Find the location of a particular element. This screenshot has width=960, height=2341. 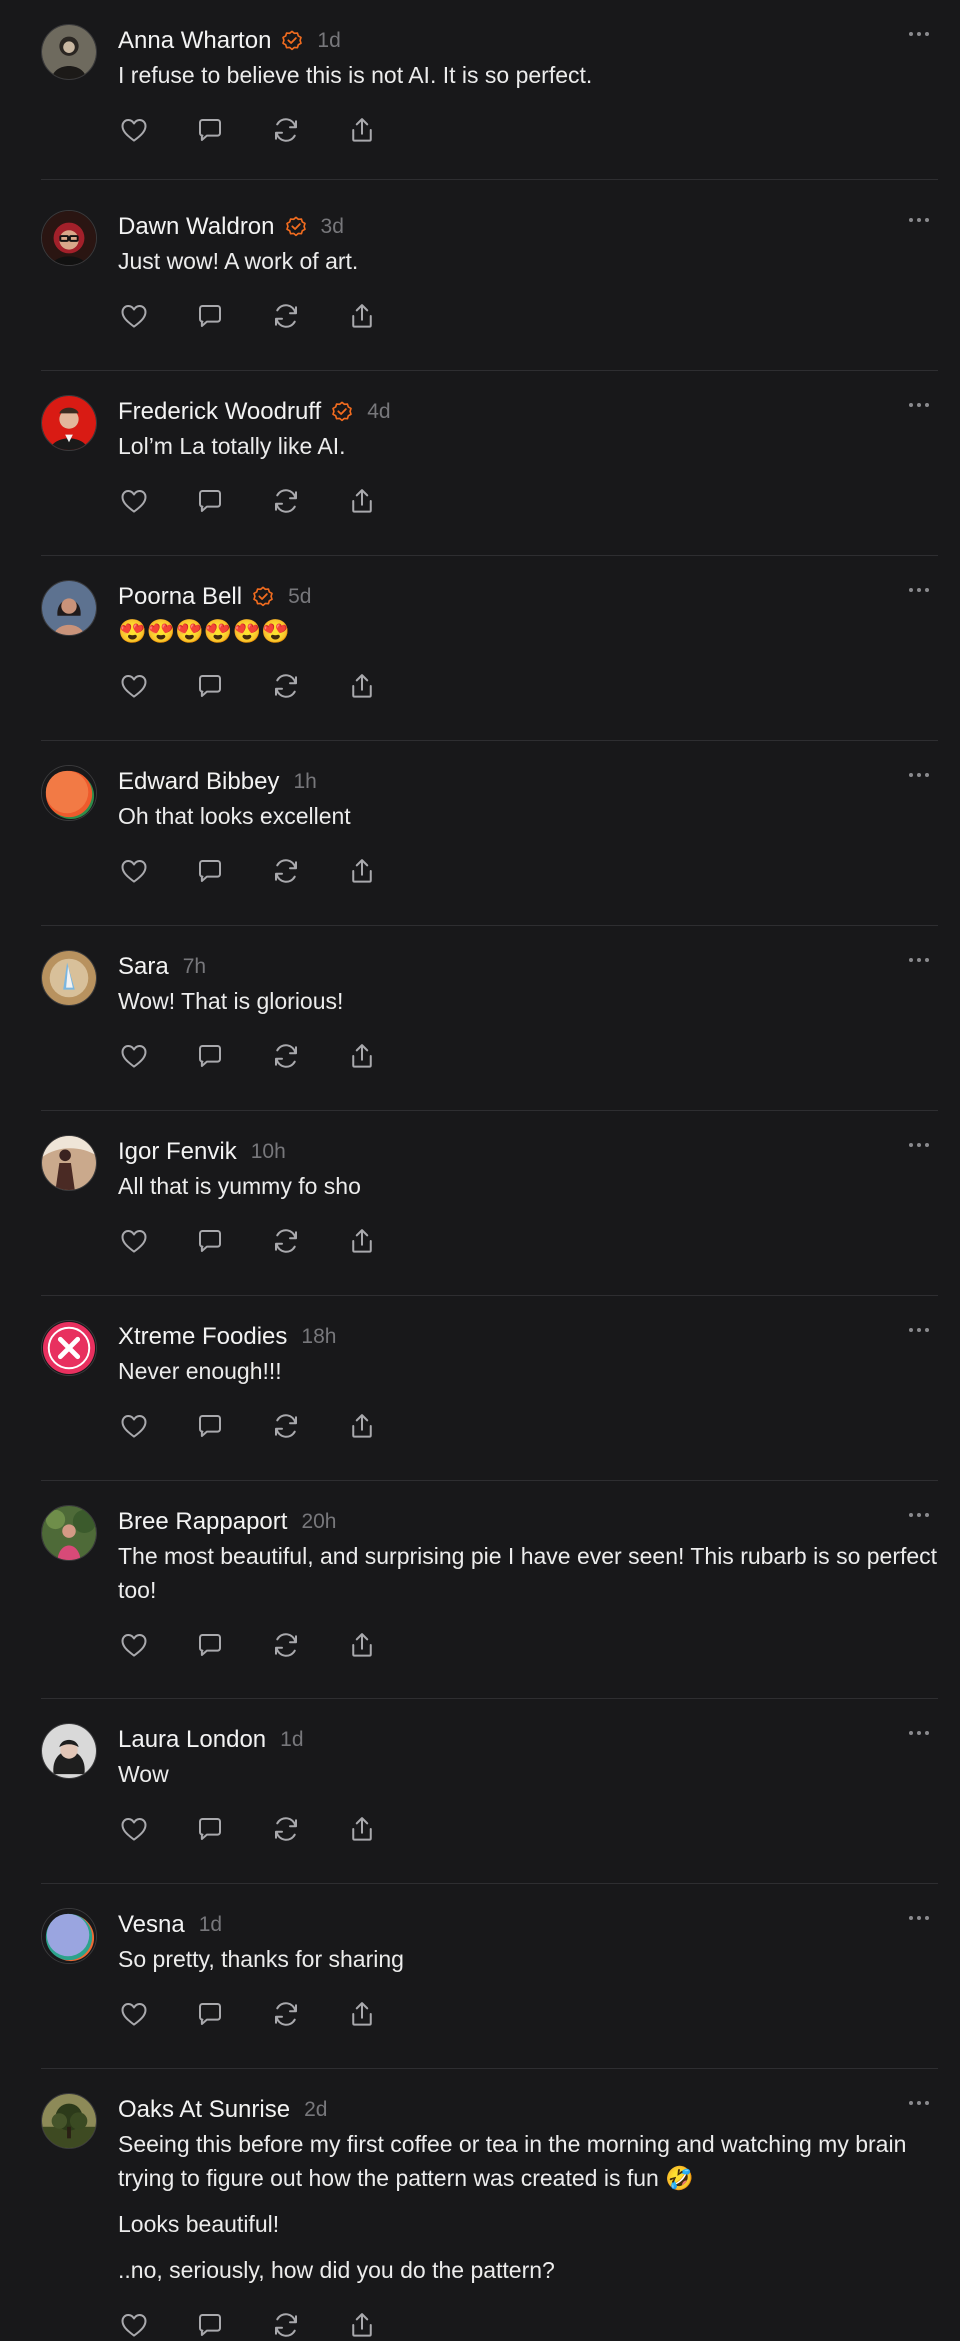

comment-item: Laura London 1d Wow is located at coordinates (489, 1791).